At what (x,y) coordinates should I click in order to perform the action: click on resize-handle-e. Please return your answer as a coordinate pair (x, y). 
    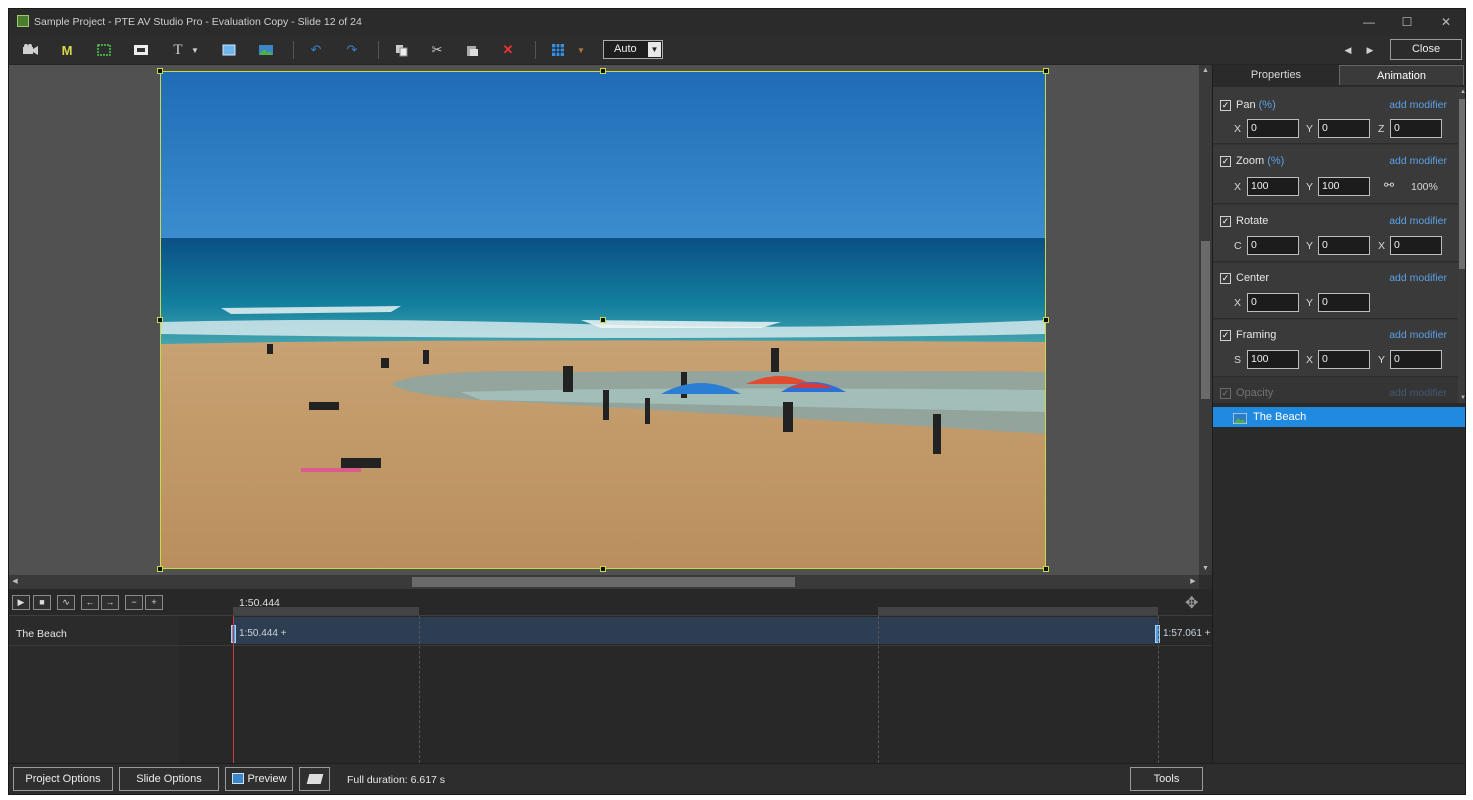
    Looking at the image, I should click on (1046, 320).